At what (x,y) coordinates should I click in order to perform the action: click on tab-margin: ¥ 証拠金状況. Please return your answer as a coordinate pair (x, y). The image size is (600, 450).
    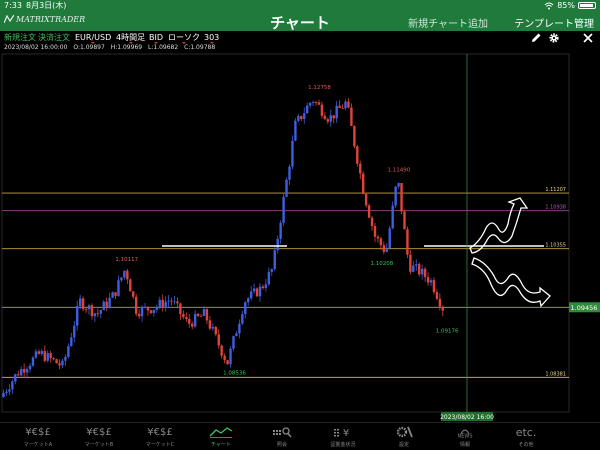
    Looking at the image, I should click on (343, 437).